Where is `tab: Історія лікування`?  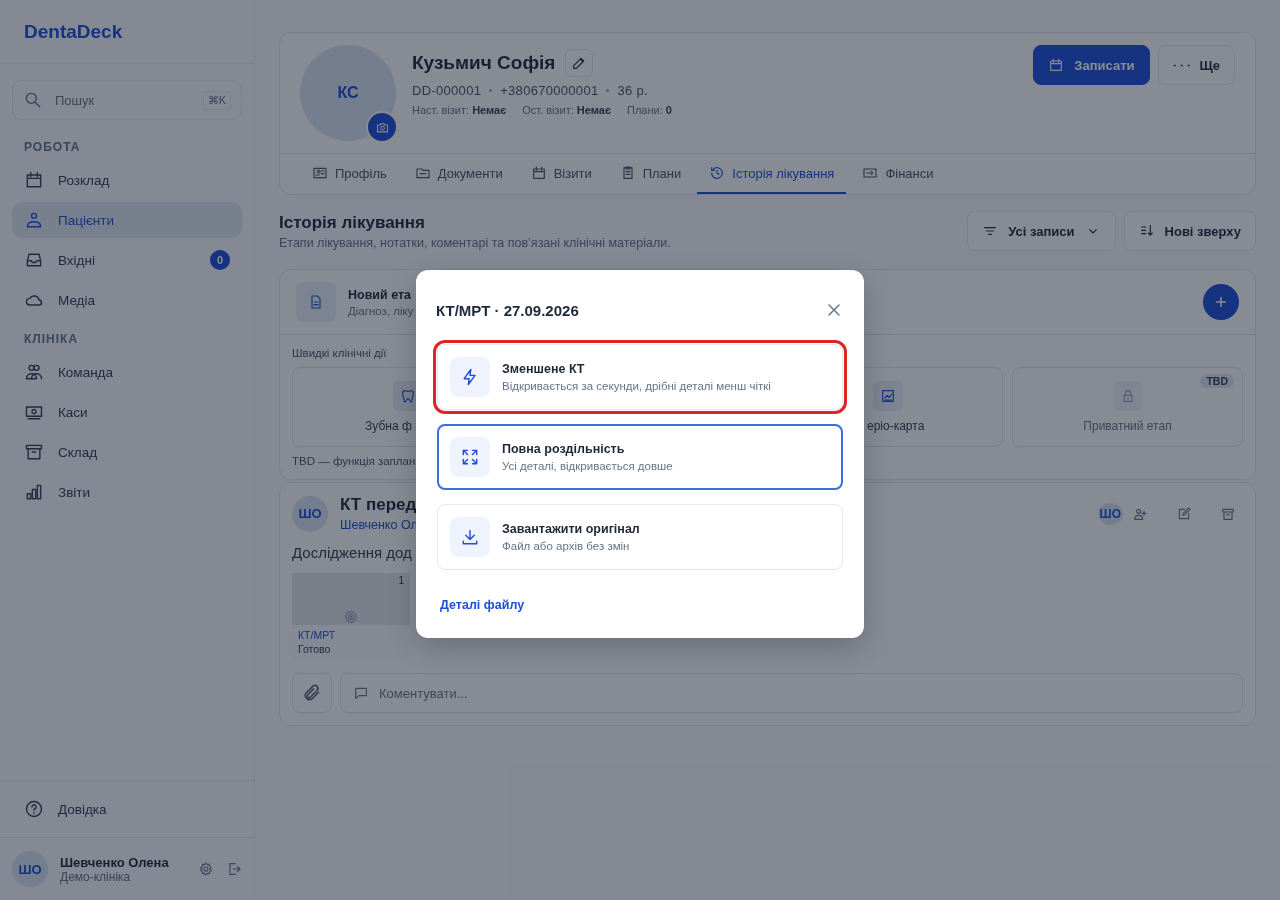
tab: Історія лікування is located at coordinates (772, 174).